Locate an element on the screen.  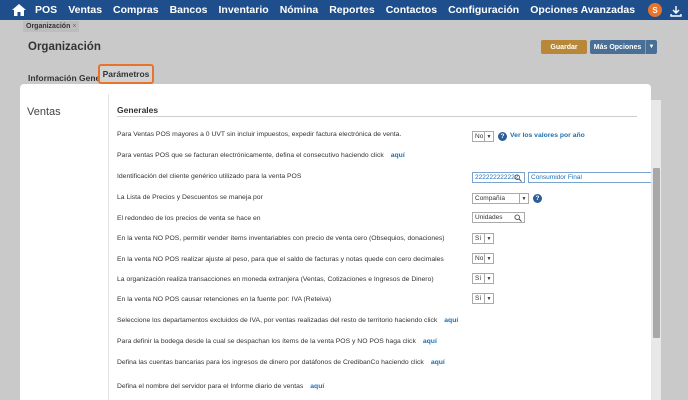
nav-reportes: Reportes is located at coordinates (352, 10).